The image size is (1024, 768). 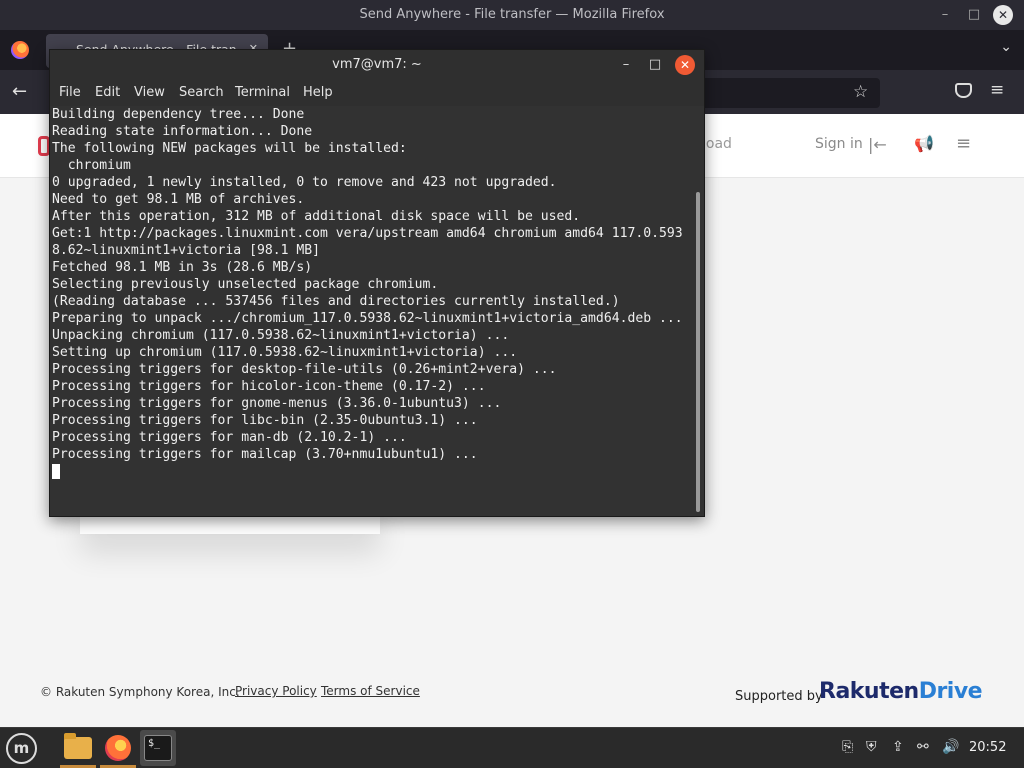 What do you see at coordinates (945, 15) in the screenshot?
I see `firefox-minimize-button: –` at bounding box center [945, 15].